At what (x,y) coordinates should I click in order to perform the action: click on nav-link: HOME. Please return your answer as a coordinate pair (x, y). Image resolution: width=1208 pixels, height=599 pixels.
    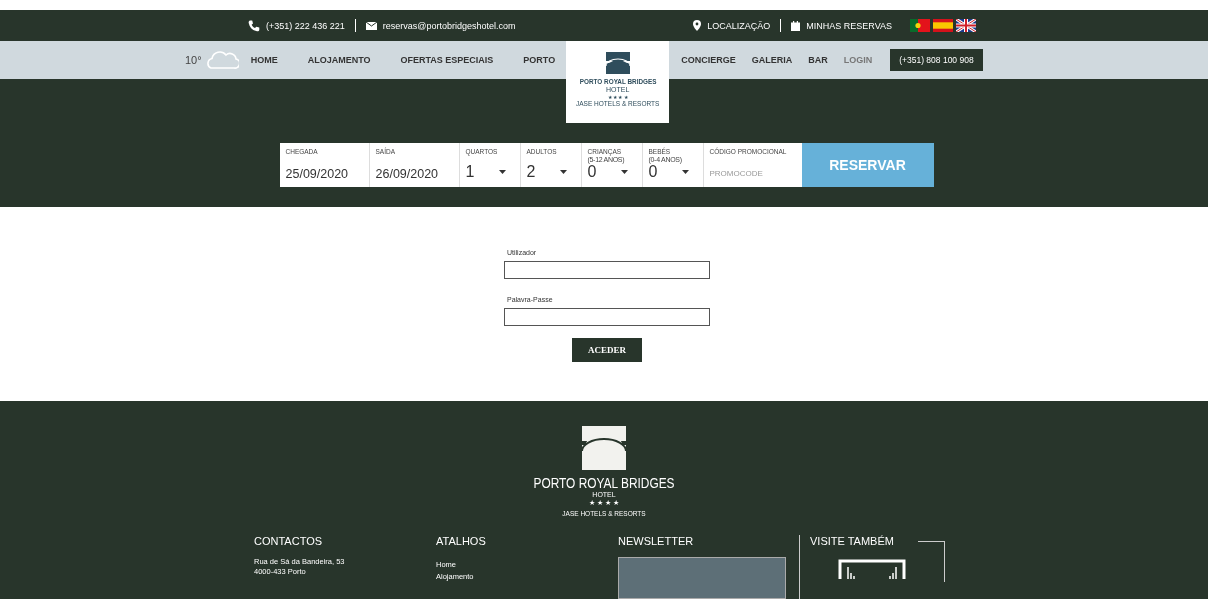
    Looking at the image, I should click on (264, 60).